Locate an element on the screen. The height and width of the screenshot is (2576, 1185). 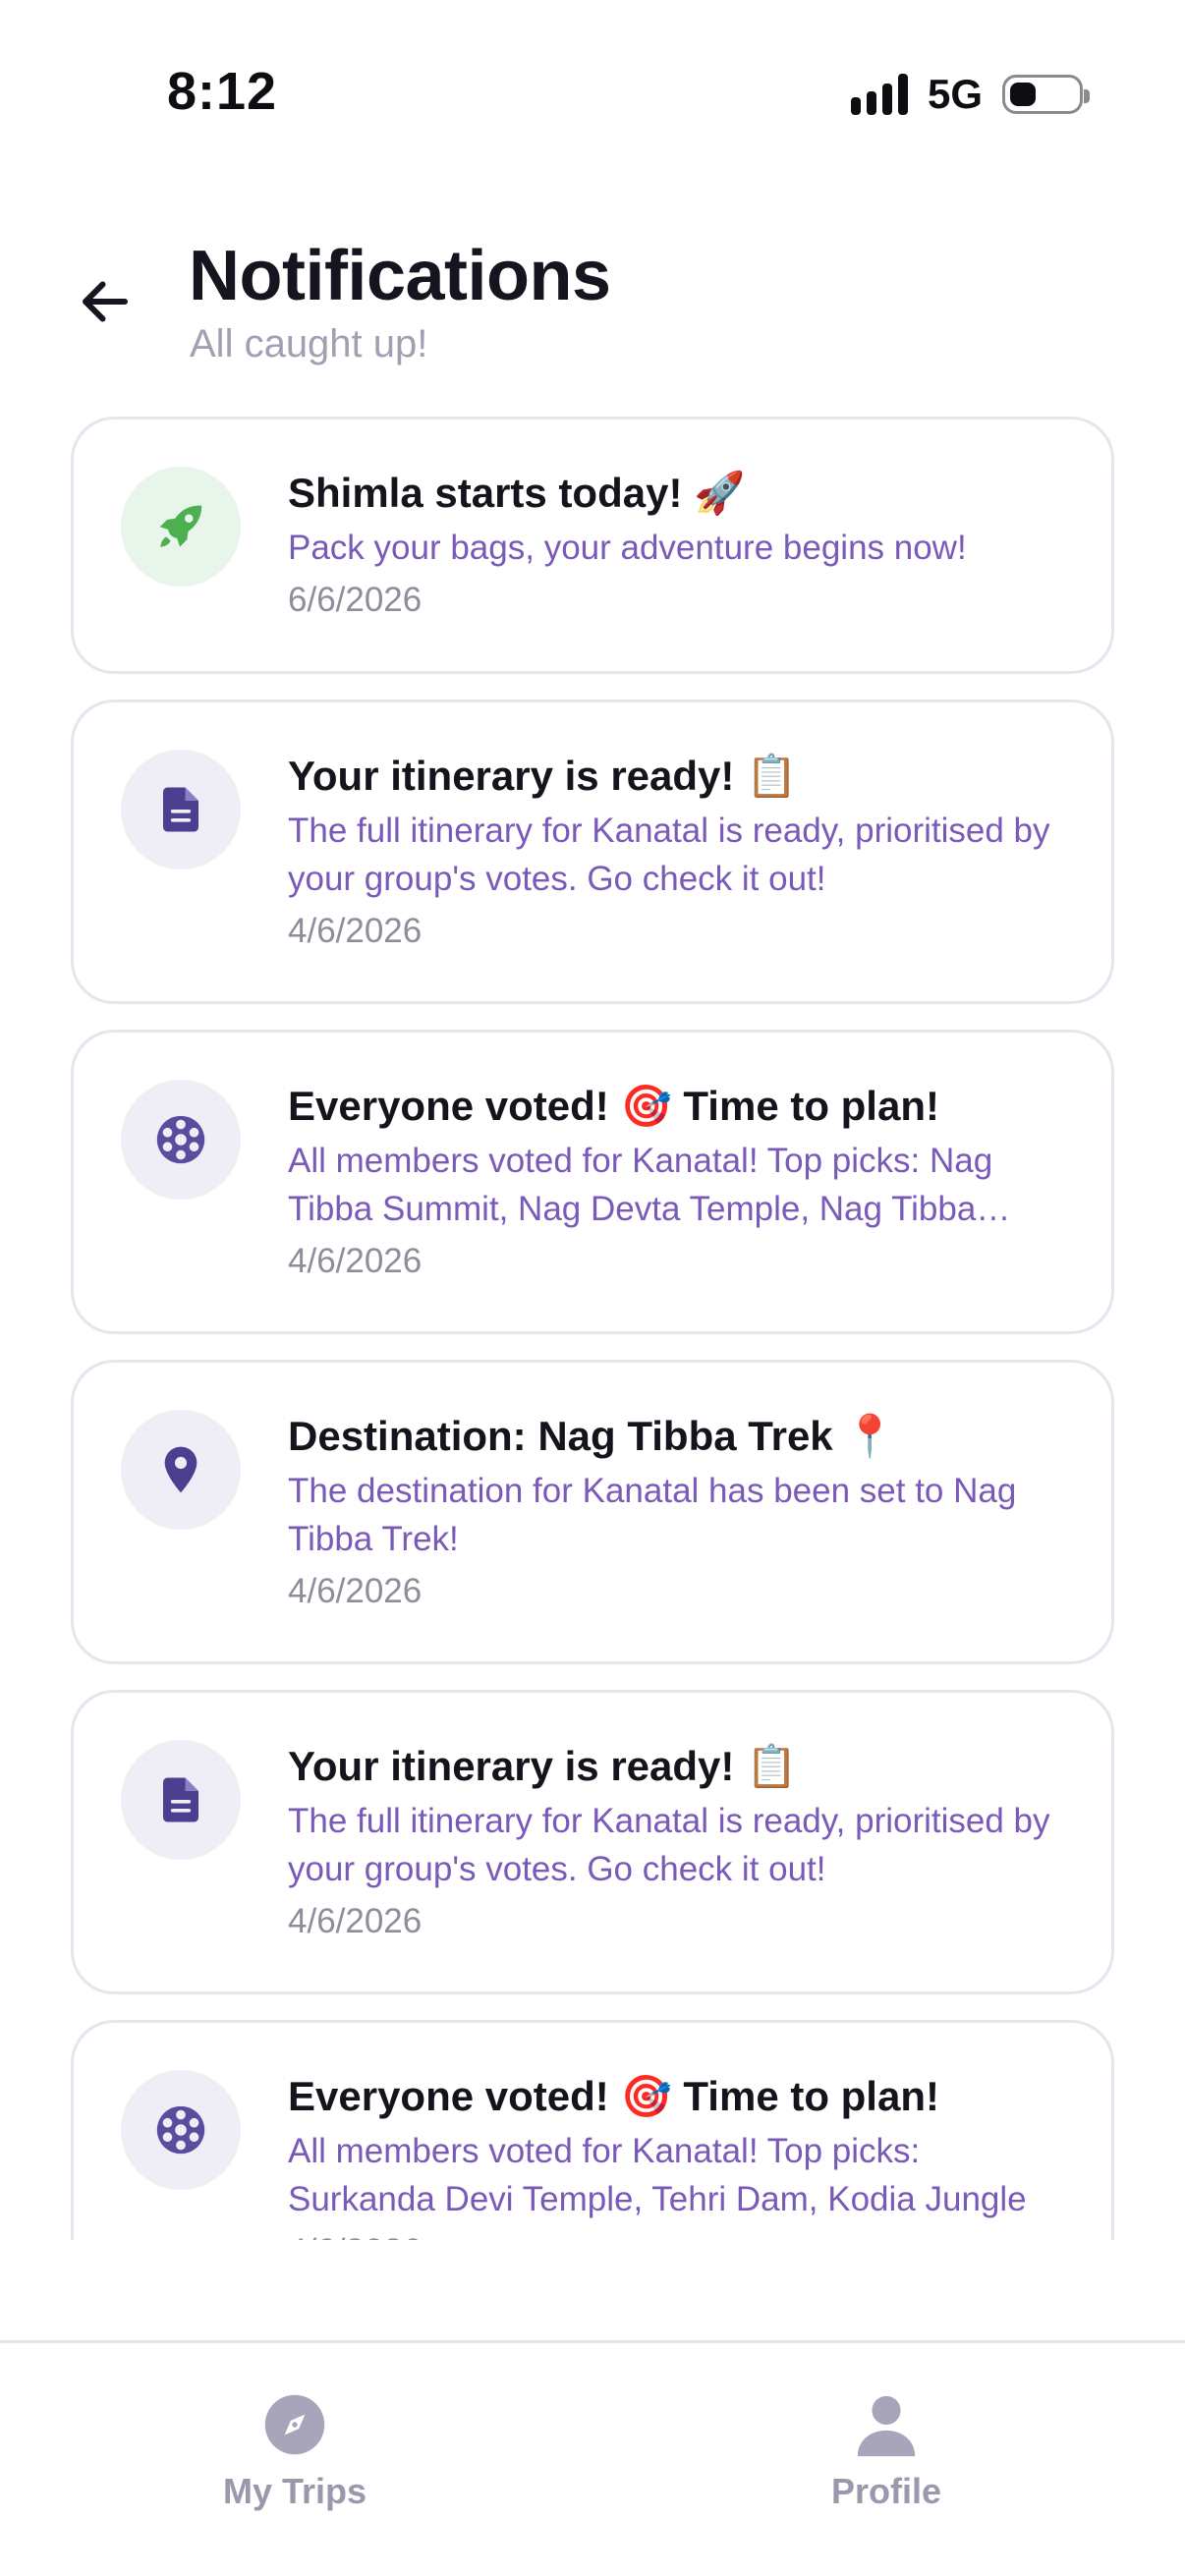
notification-title: Destination: Nag Tibba Trek 📍 is located at coordinates (592, 1436).